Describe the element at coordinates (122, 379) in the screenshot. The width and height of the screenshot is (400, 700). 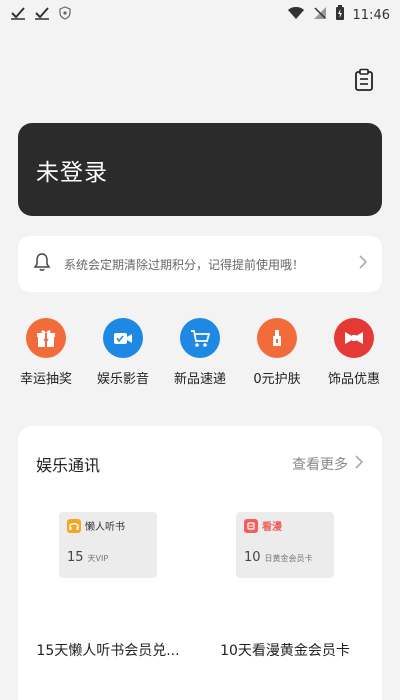
I see `category-label: 娱乐影音` at that location.